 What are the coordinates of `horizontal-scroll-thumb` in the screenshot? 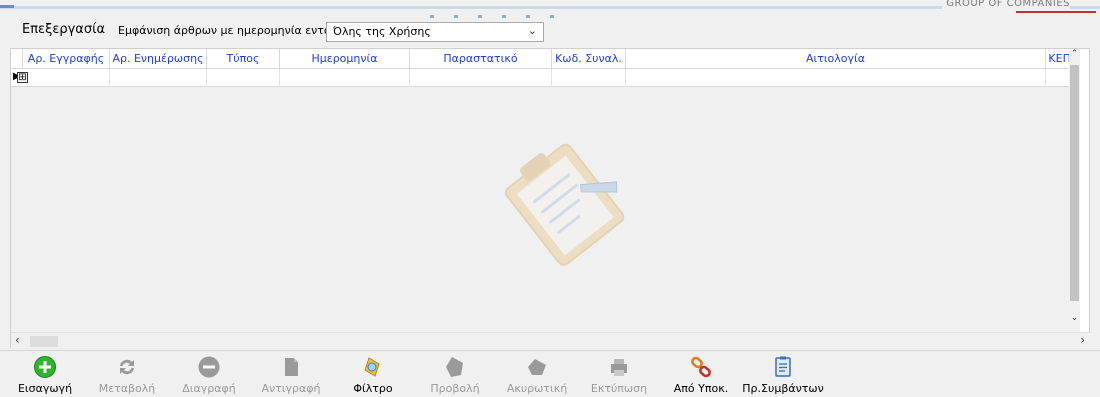 It's located at (44, 341).